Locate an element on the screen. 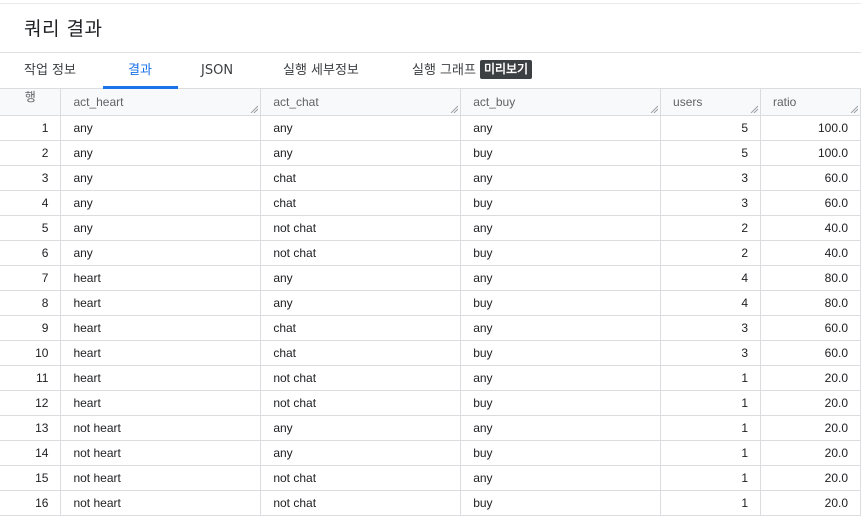 Image resolution: width=861 pixels, height=516 pixels. column-header-act-chat: act_chat is located at coordinates (361, 102).